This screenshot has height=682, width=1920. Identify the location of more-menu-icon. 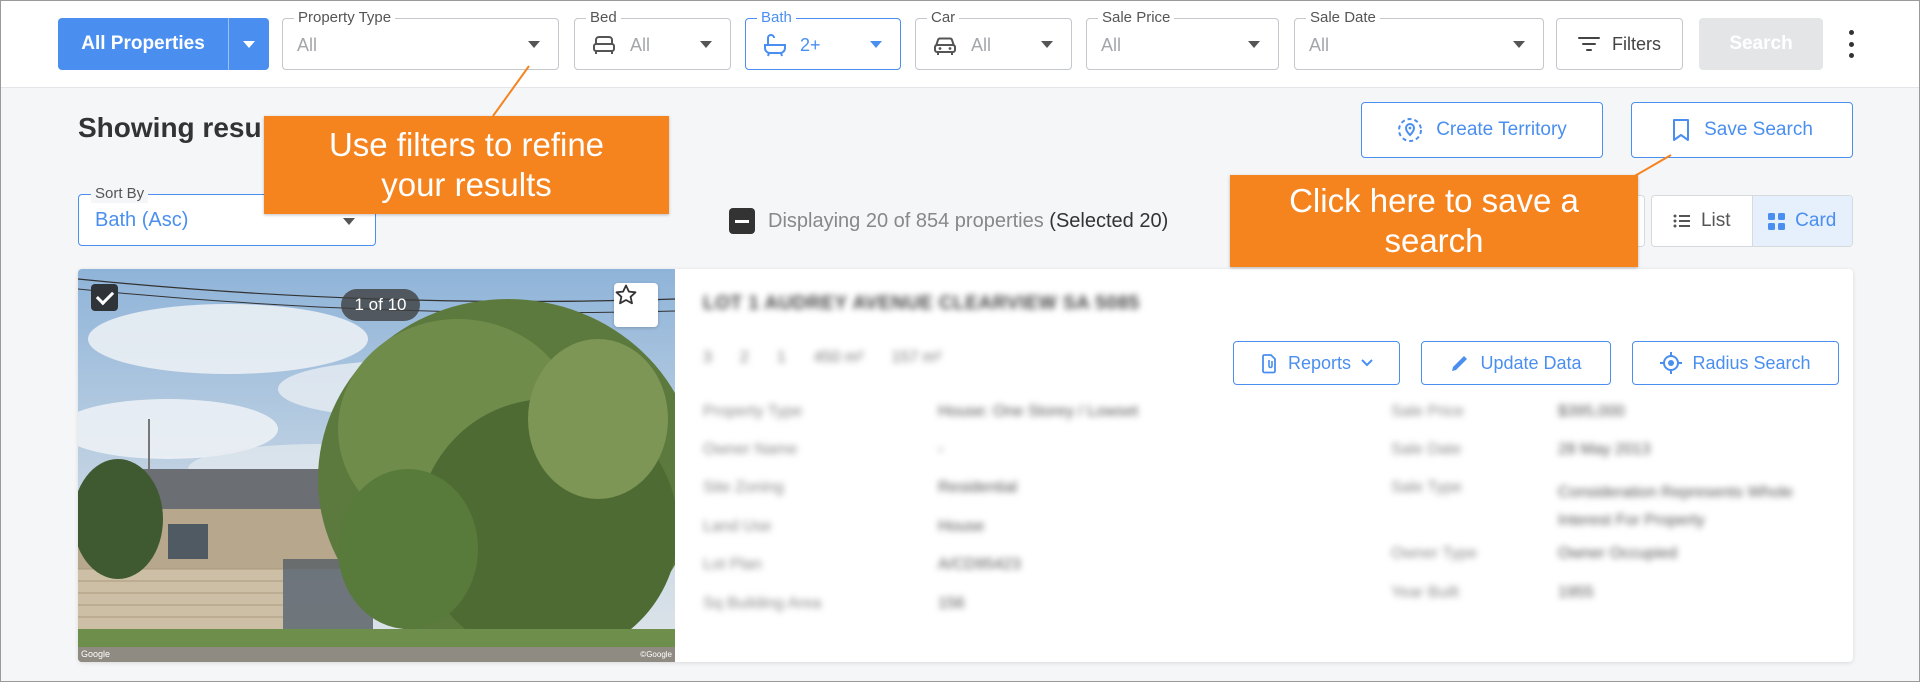
(1851, 44).